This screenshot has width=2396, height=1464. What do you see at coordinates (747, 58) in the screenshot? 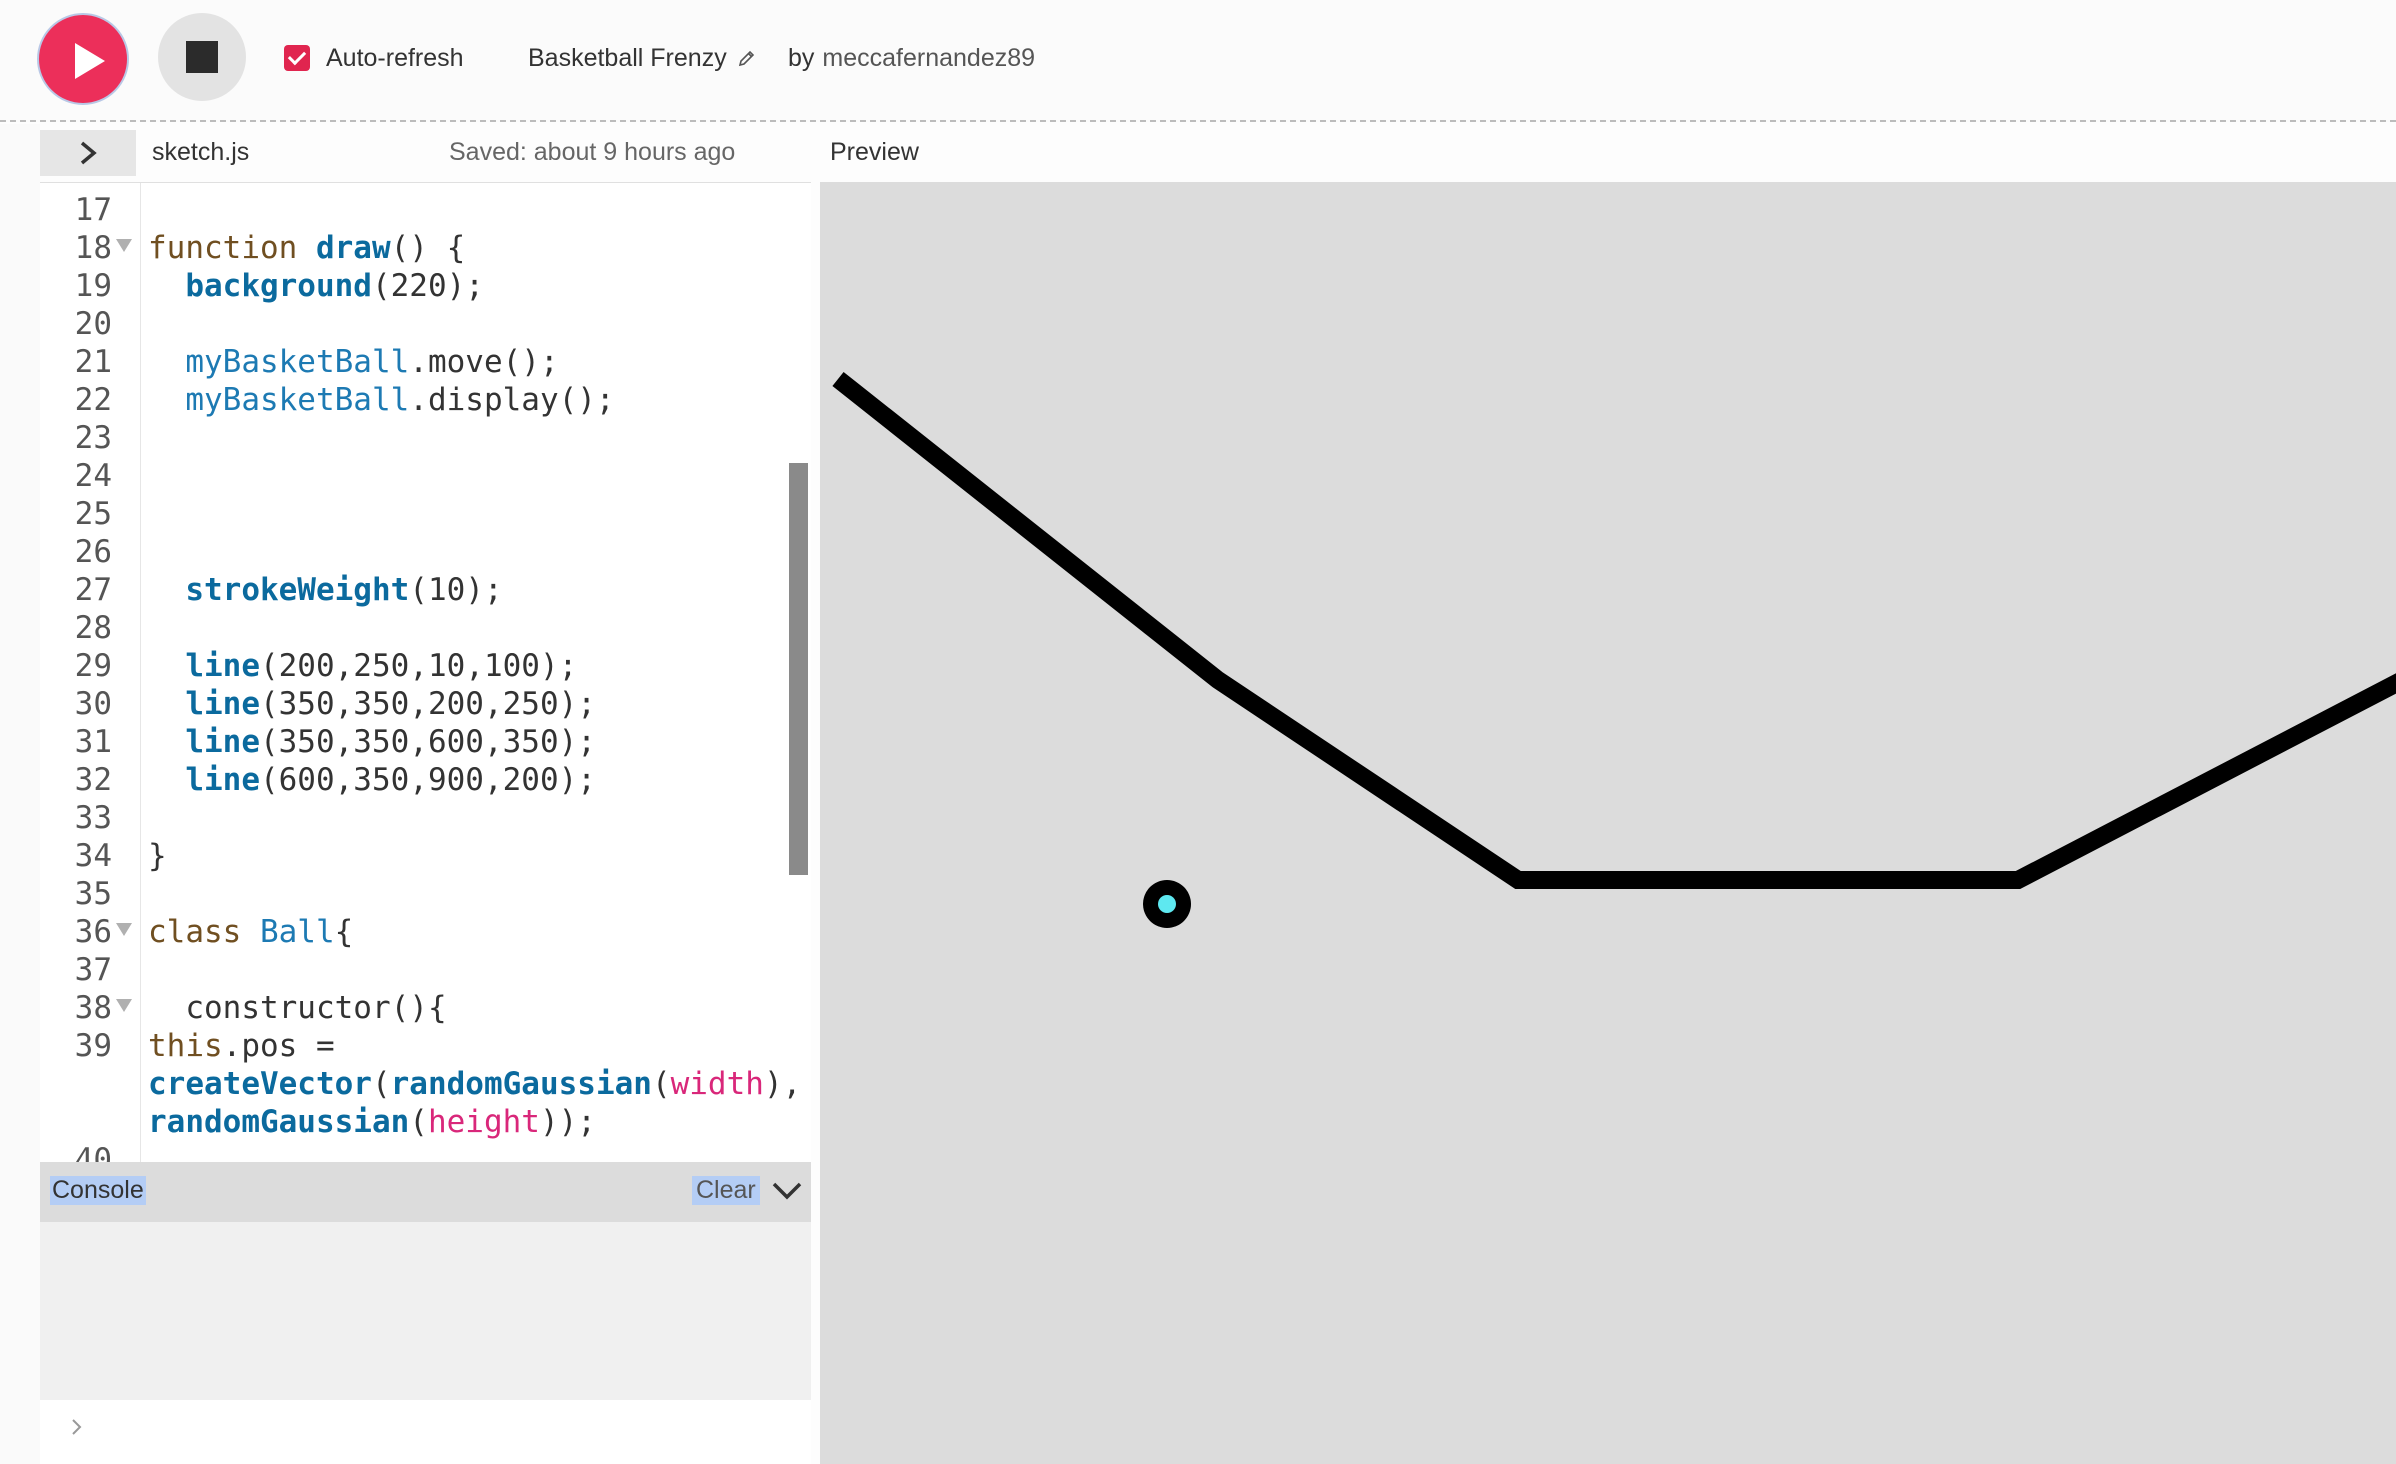
I see `pencil-icon` at bounding box center [747, 58].